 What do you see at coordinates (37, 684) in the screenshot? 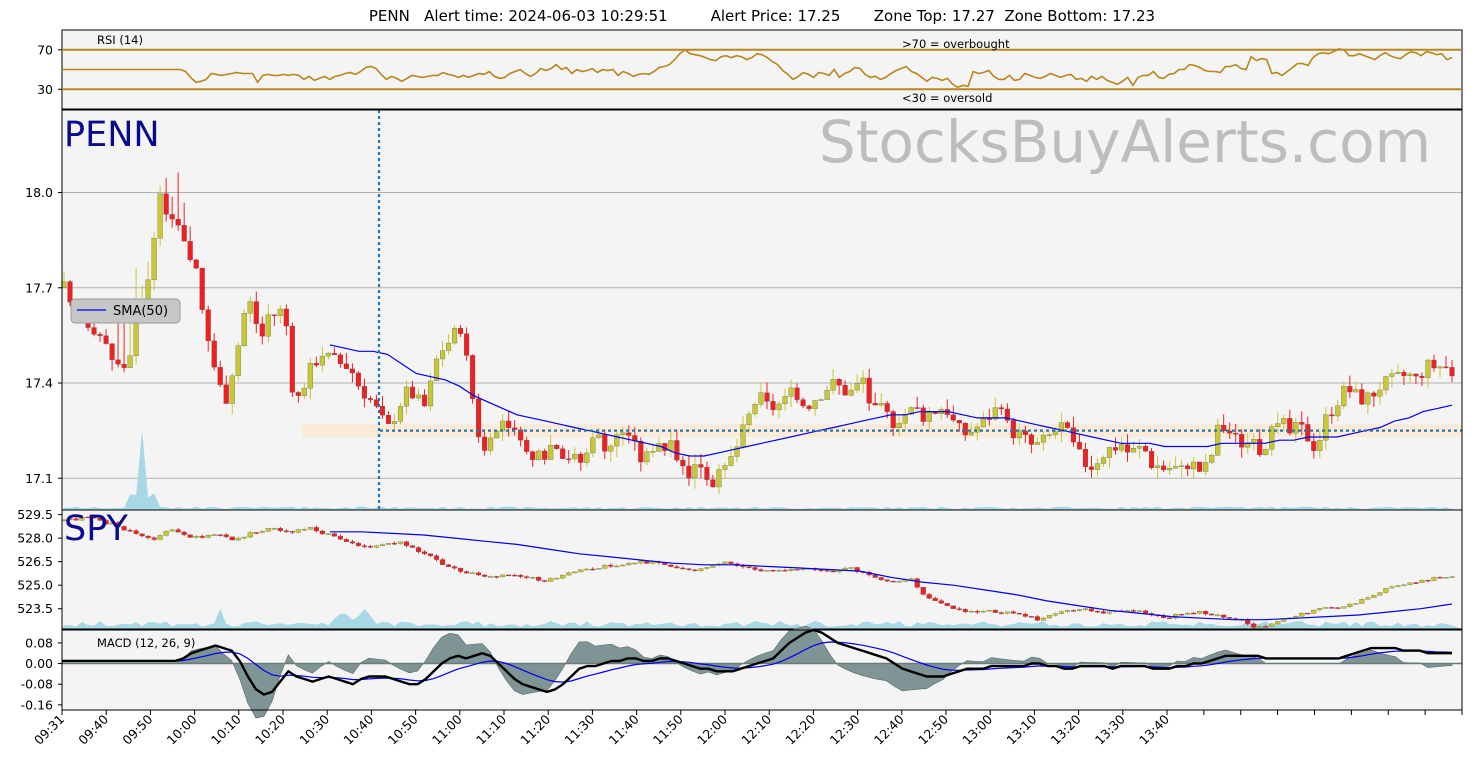
I see `macd-y-tick-label: -0.08` at bounding box center [37, 684].